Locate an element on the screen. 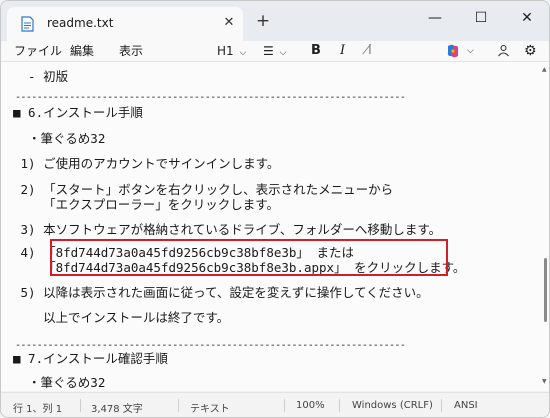 This screenshot has width=550, height=418. menu-bar: ファイル 編集 表示 H1 ⌵ ☰ ⌵ B I I̸ ⌵ ⚙ is located at coordinates (275, 51).